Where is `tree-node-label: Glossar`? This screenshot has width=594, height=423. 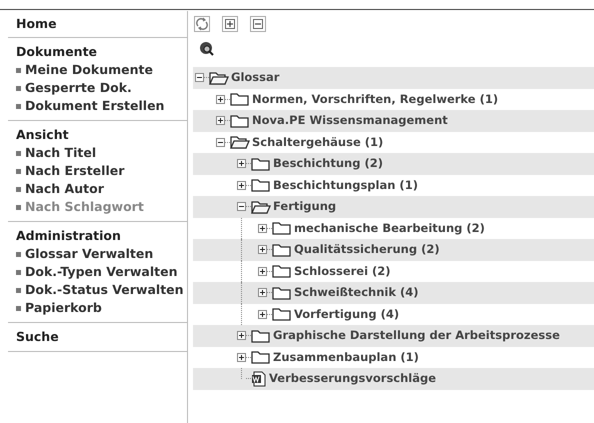
tree-node-label: Glossar is located at coordinates (255, 77).